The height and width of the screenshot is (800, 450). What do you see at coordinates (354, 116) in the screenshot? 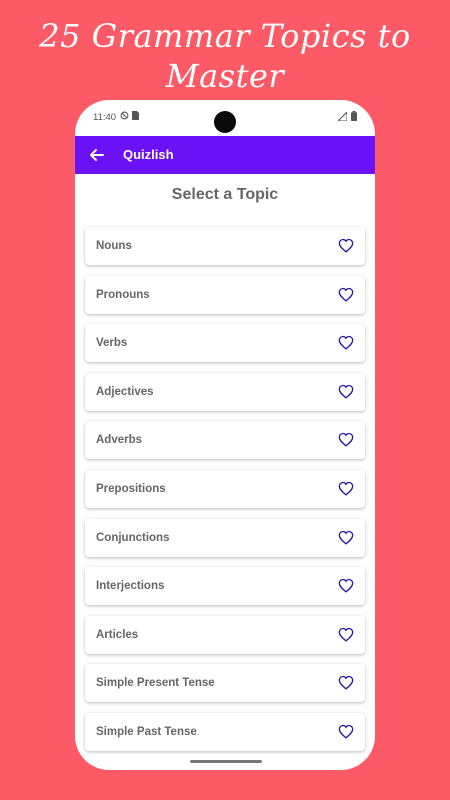
I see `battery-icon` at bounding box center [354, 116].